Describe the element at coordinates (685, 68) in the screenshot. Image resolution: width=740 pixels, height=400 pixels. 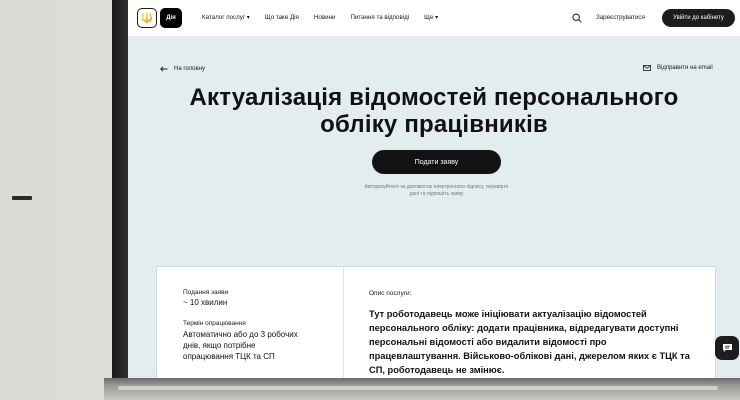
I see `email-link-label: Відправити на email` at that location.